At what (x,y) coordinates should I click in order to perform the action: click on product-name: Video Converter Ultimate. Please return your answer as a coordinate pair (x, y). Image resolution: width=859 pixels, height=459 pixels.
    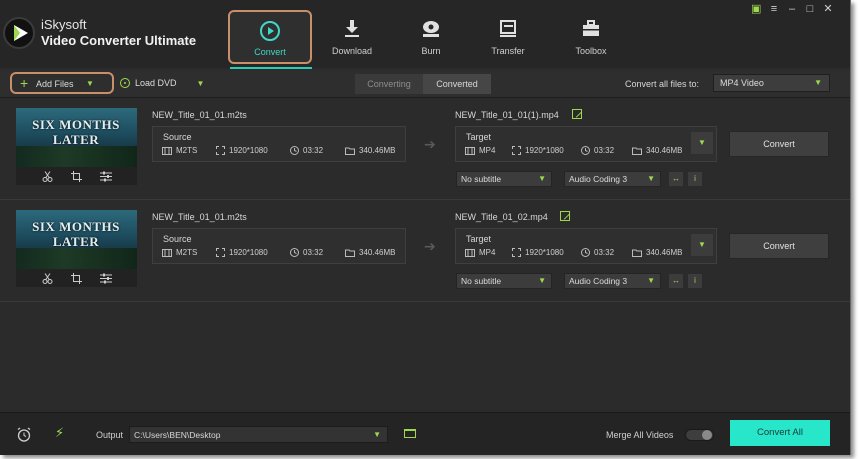
    Looking at the image, I should click on (119, 40).